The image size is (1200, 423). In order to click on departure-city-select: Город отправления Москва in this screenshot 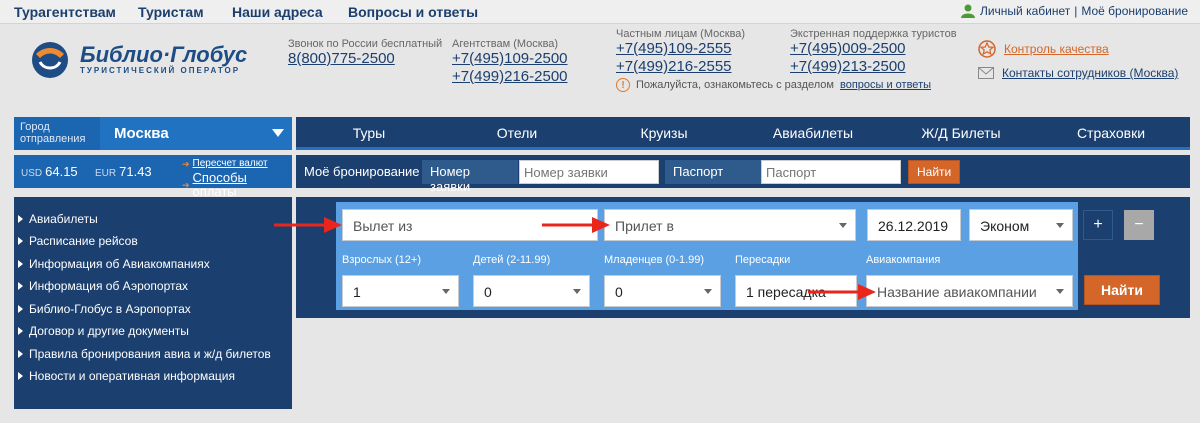, I will do `click(153, 133)`.